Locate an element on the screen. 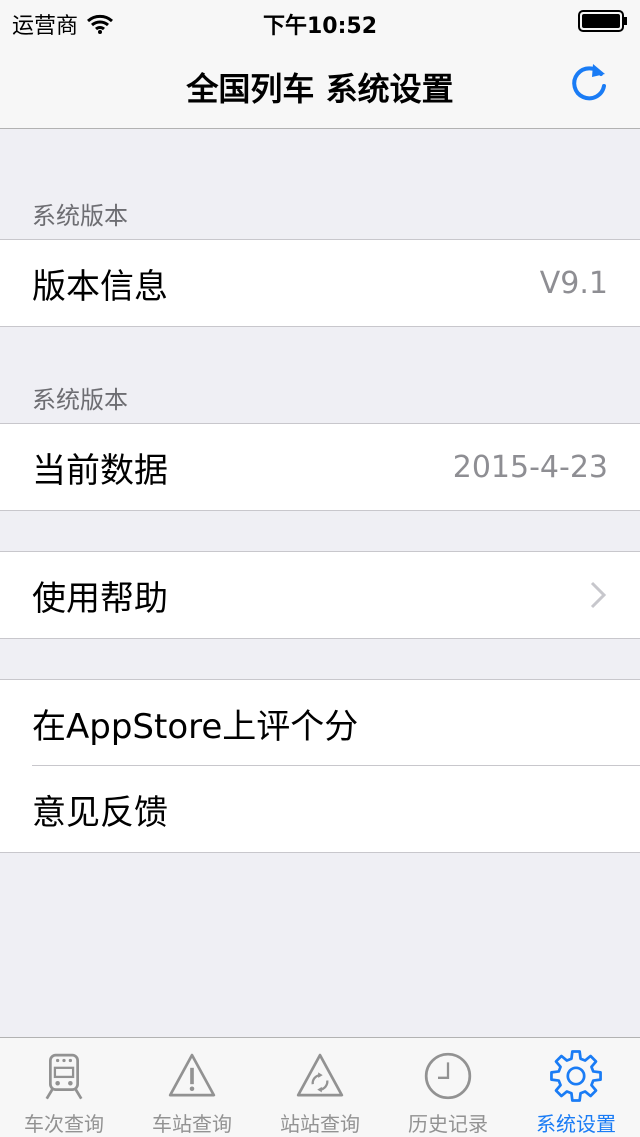  battery-icon is located at coordinates (602, 21).